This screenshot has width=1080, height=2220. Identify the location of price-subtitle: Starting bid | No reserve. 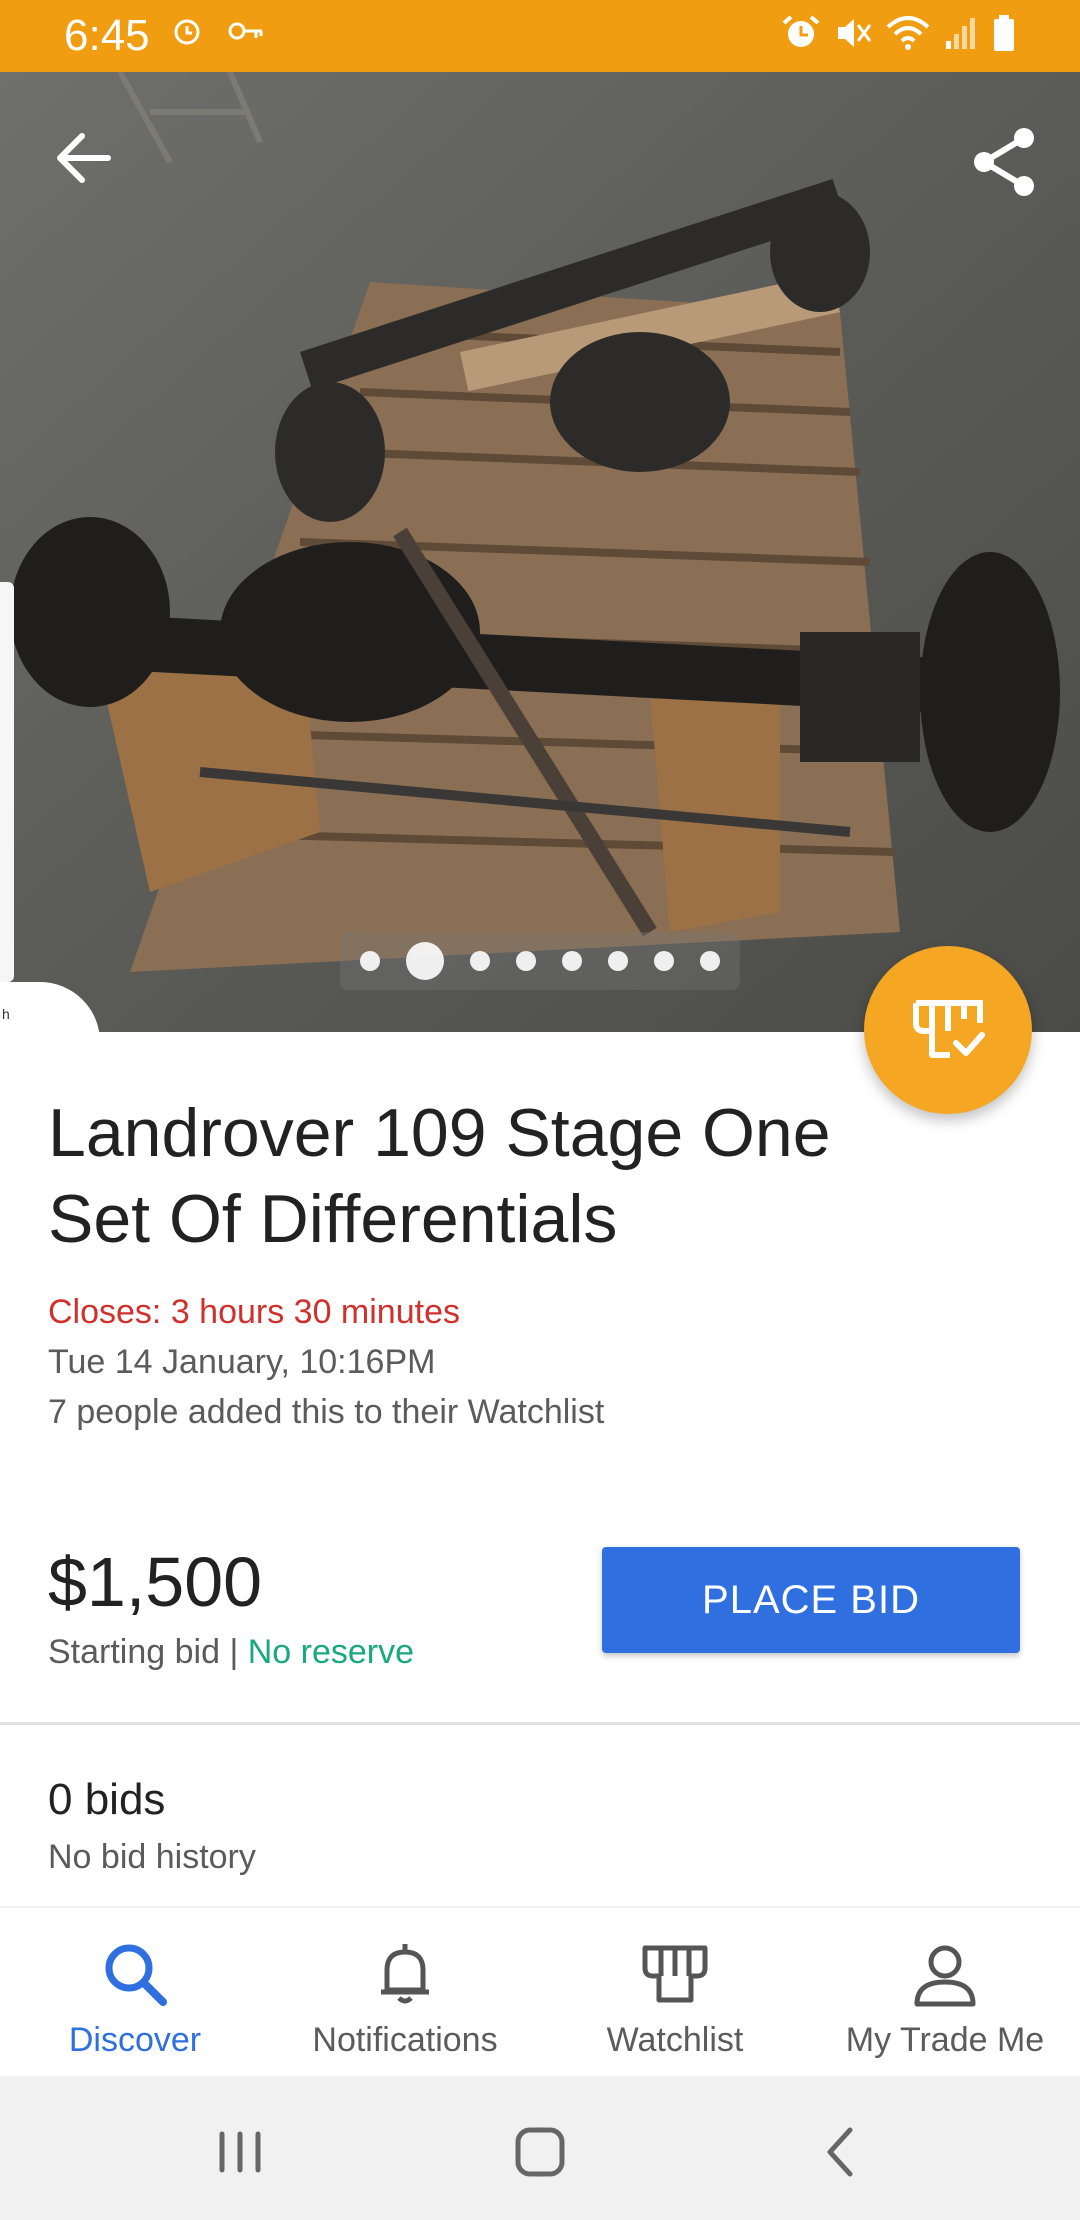
(231, 1652).